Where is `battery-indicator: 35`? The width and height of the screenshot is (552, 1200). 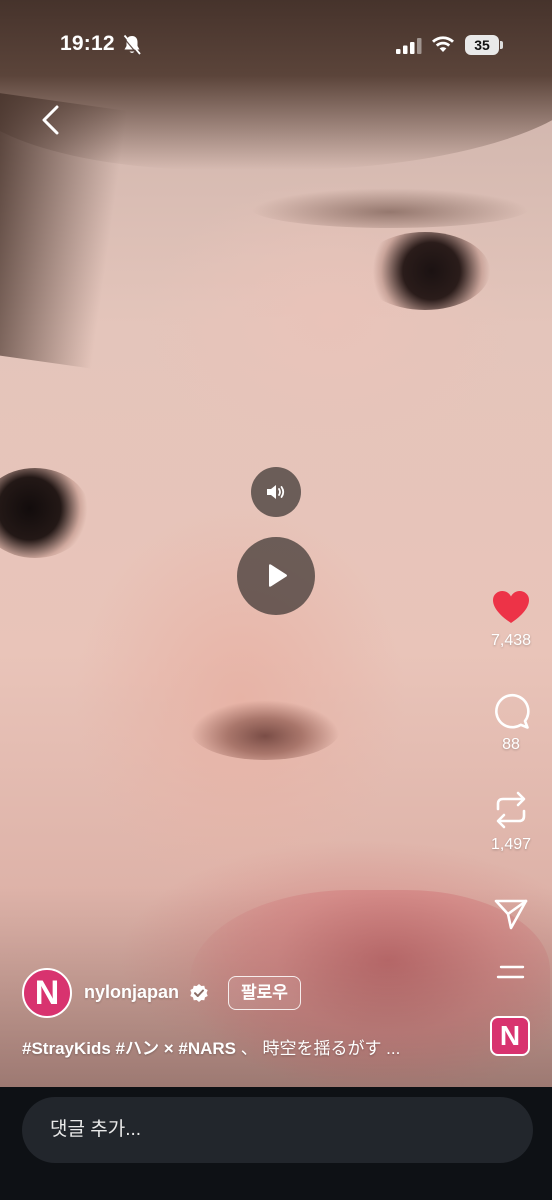
battery-indicator: 35 is located at coordinates (482, 45).